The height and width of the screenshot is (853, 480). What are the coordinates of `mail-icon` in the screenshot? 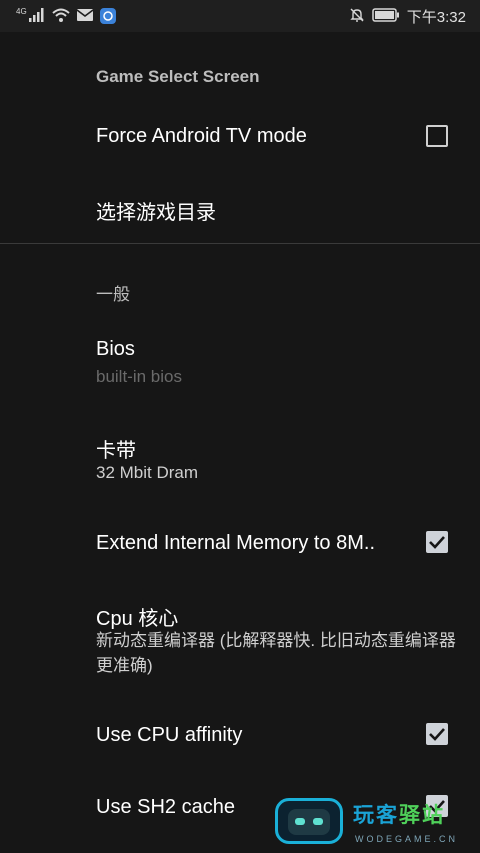 It's located at (85, 16).